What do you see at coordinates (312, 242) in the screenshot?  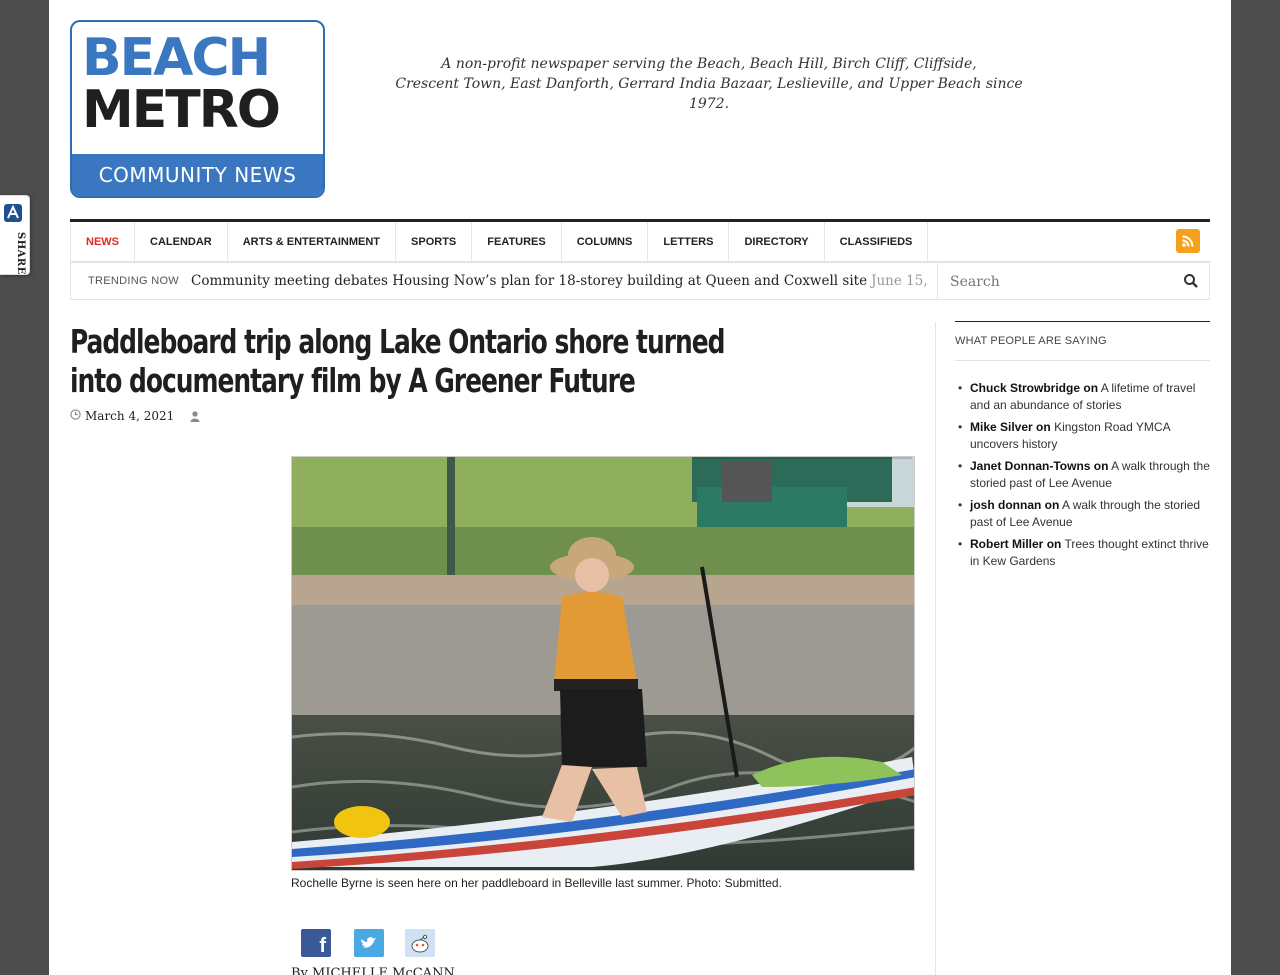 I see `nav-item-arts-entertainment: ARTS & ENTERTAINMENT` at bounding box center [312, 242].